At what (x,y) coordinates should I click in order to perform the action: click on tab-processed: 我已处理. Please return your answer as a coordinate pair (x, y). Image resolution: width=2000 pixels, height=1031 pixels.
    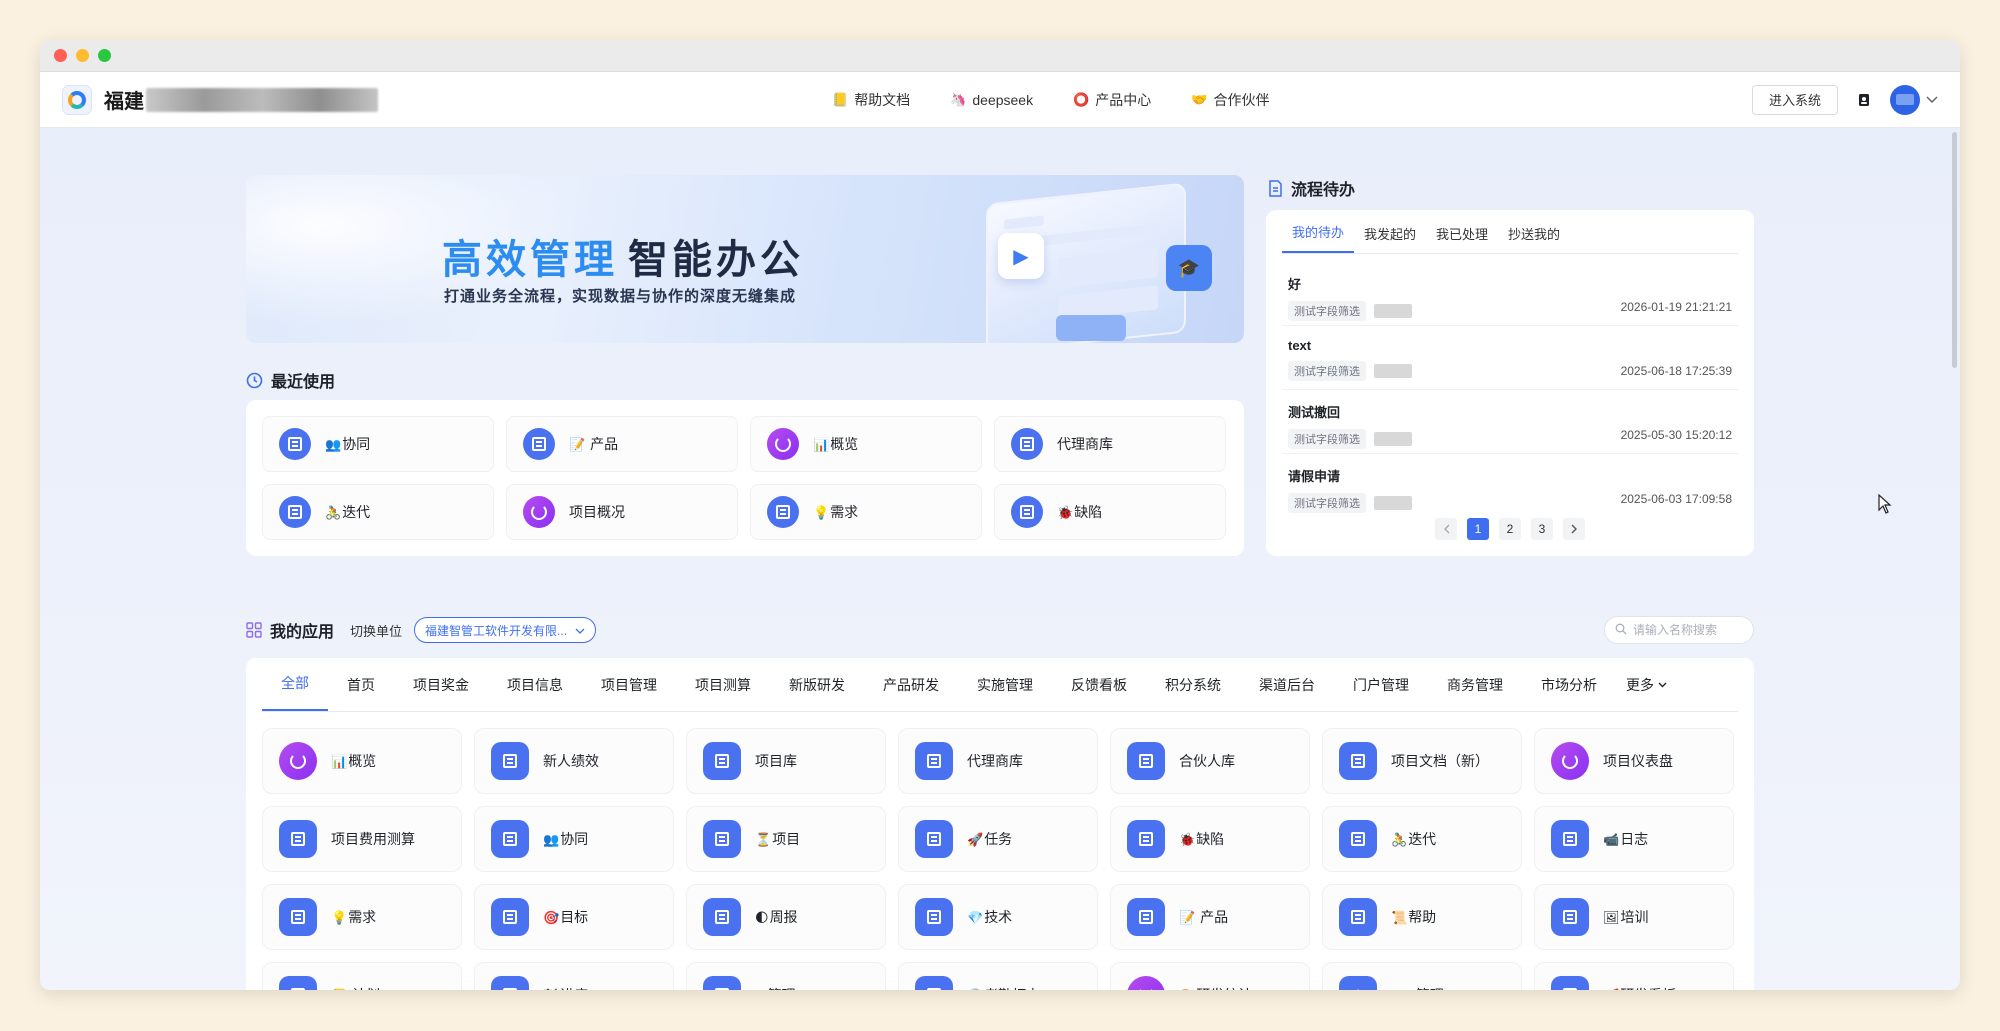
    Looking at the image, I should click on (1462, 238).